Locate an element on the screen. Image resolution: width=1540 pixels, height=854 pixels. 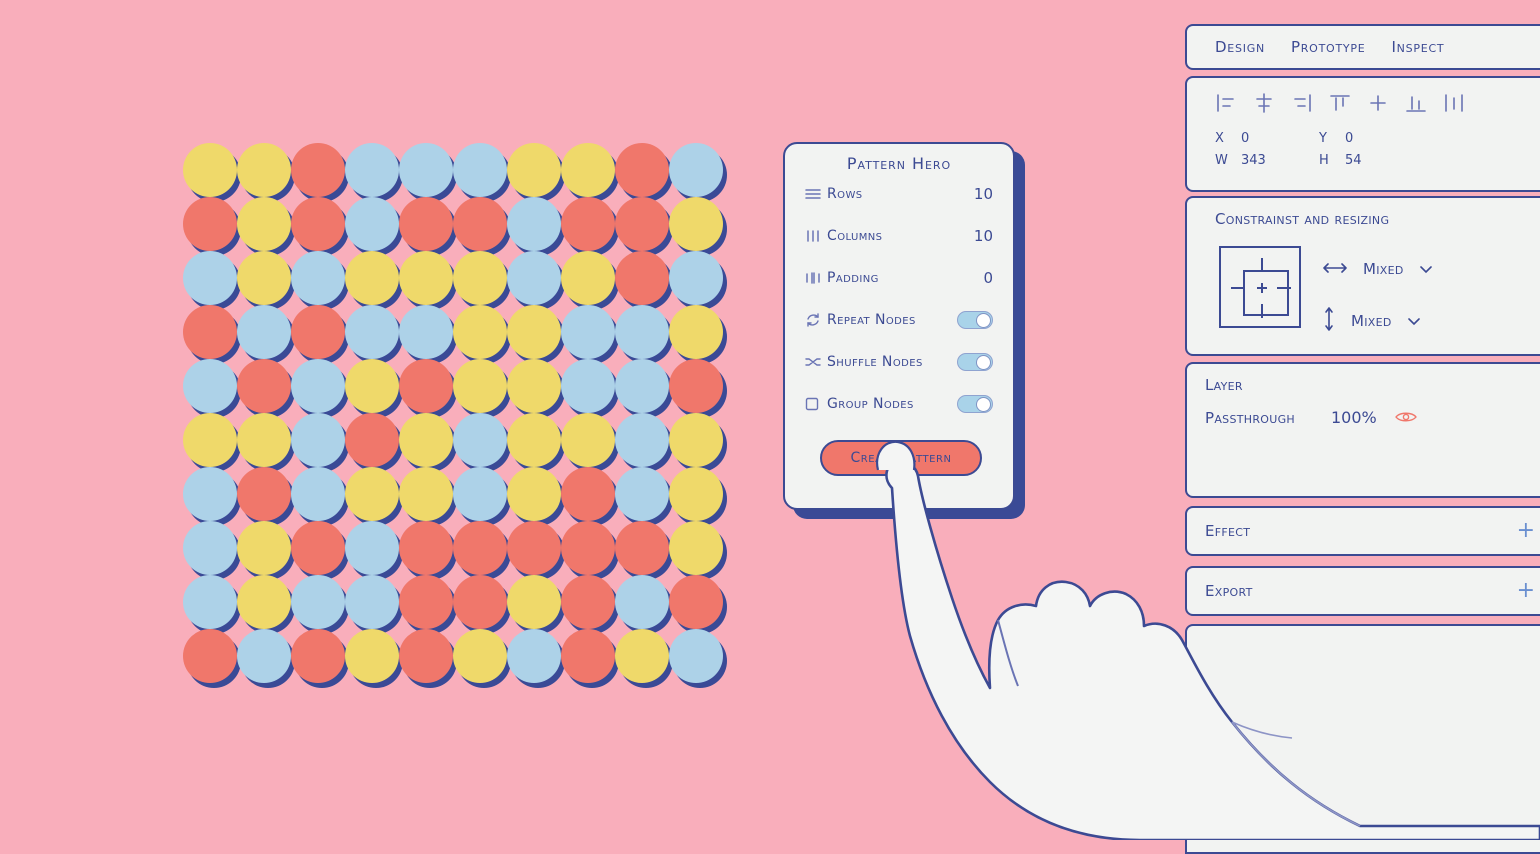
setting-row: Group Nodes is located at coordinates (899, 404).